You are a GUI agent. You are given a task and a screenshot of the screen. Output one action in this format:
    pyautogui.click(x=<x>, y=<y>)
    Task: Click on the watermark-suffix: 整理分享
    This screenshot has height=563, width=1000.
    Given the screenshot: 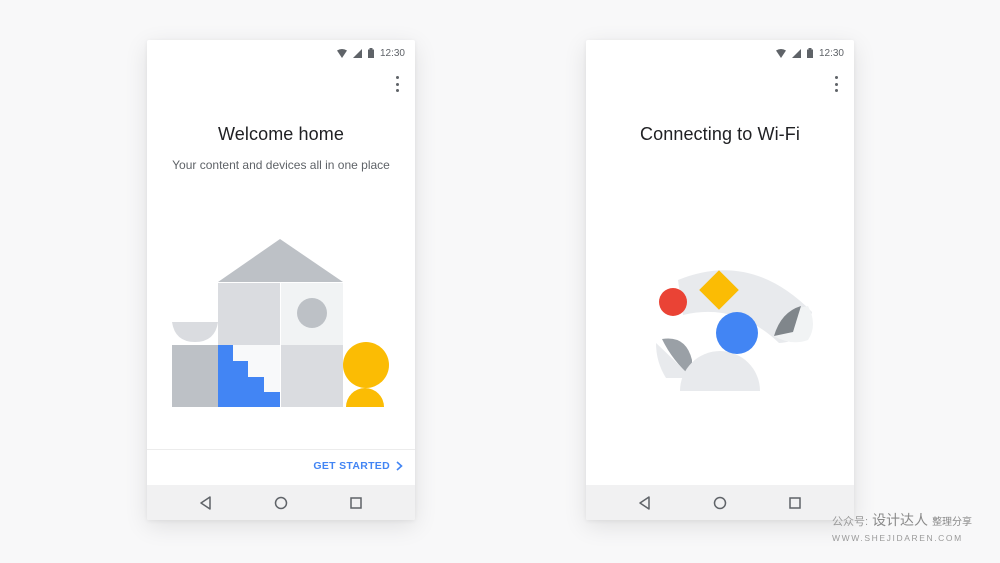 What is the action you would take?
    pyautogui.click(x=952, y=522)
    